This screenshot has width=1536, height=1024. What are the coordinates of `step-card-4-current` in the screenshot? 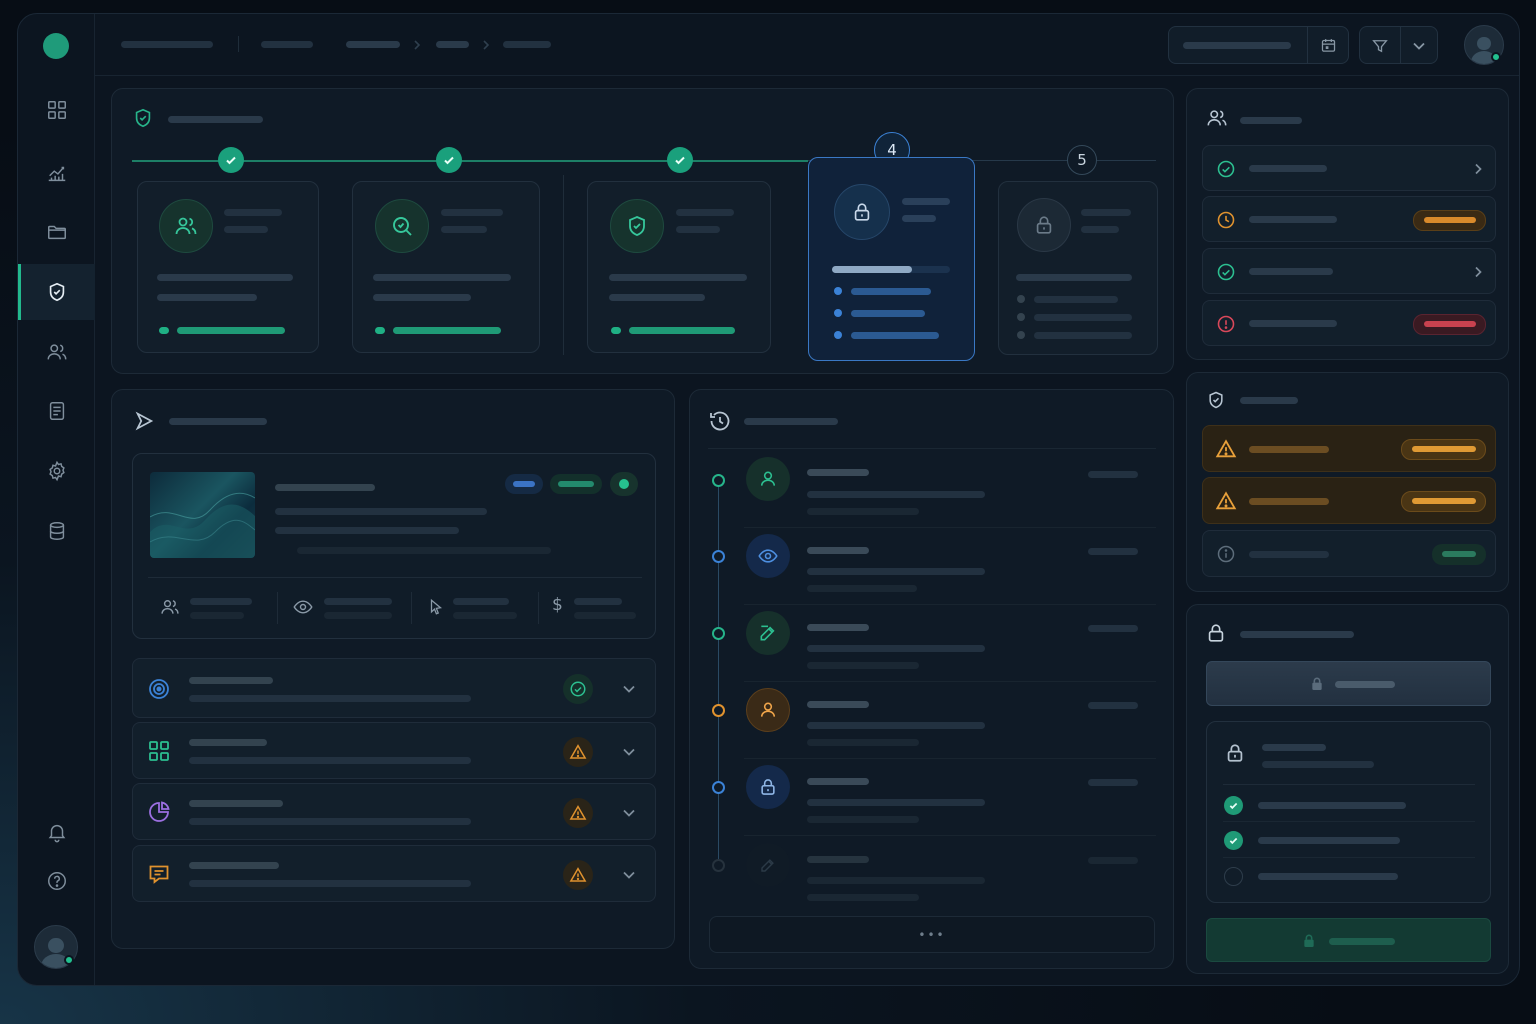 It's located at (891, 259).